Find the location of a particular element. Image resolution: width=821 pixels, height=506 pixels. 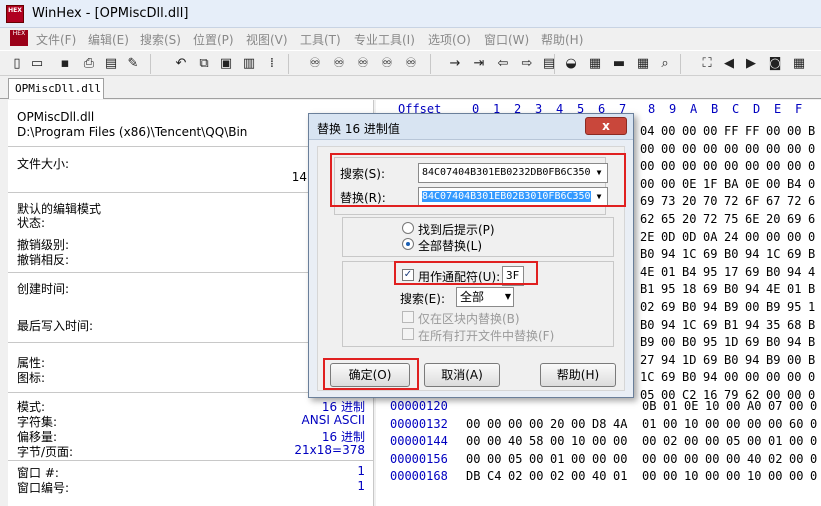

menu-tools: 工具(T) is located at coordinates (320, 39).